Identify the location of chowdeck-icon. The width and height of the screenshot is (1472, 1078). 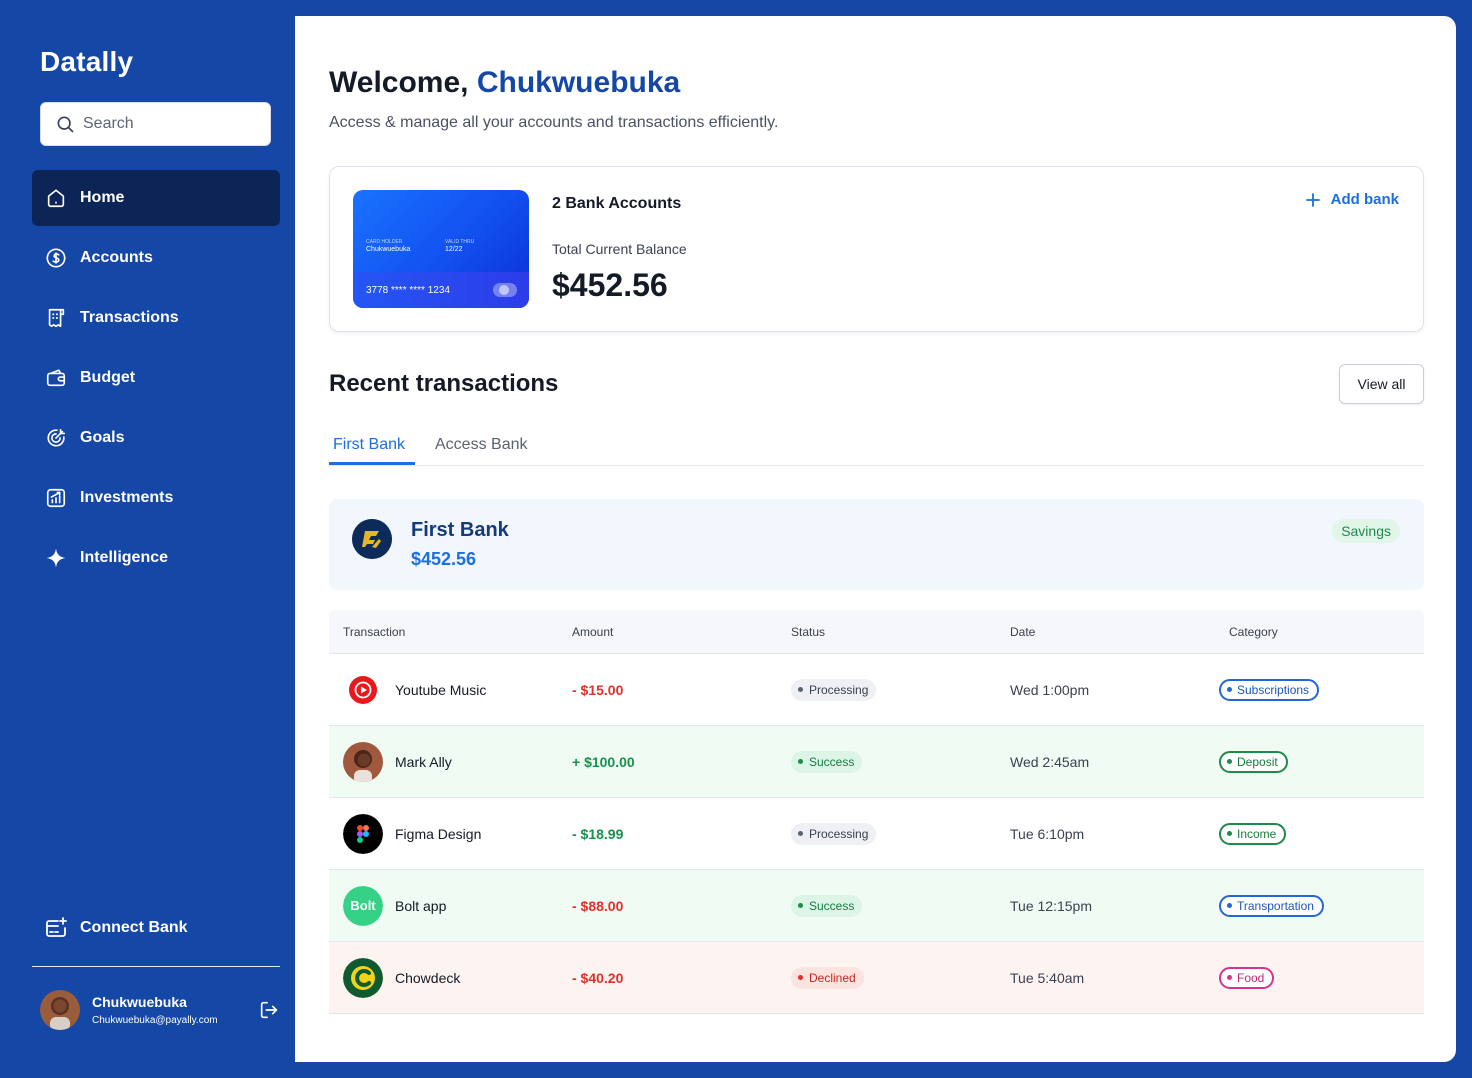
(363, 977).